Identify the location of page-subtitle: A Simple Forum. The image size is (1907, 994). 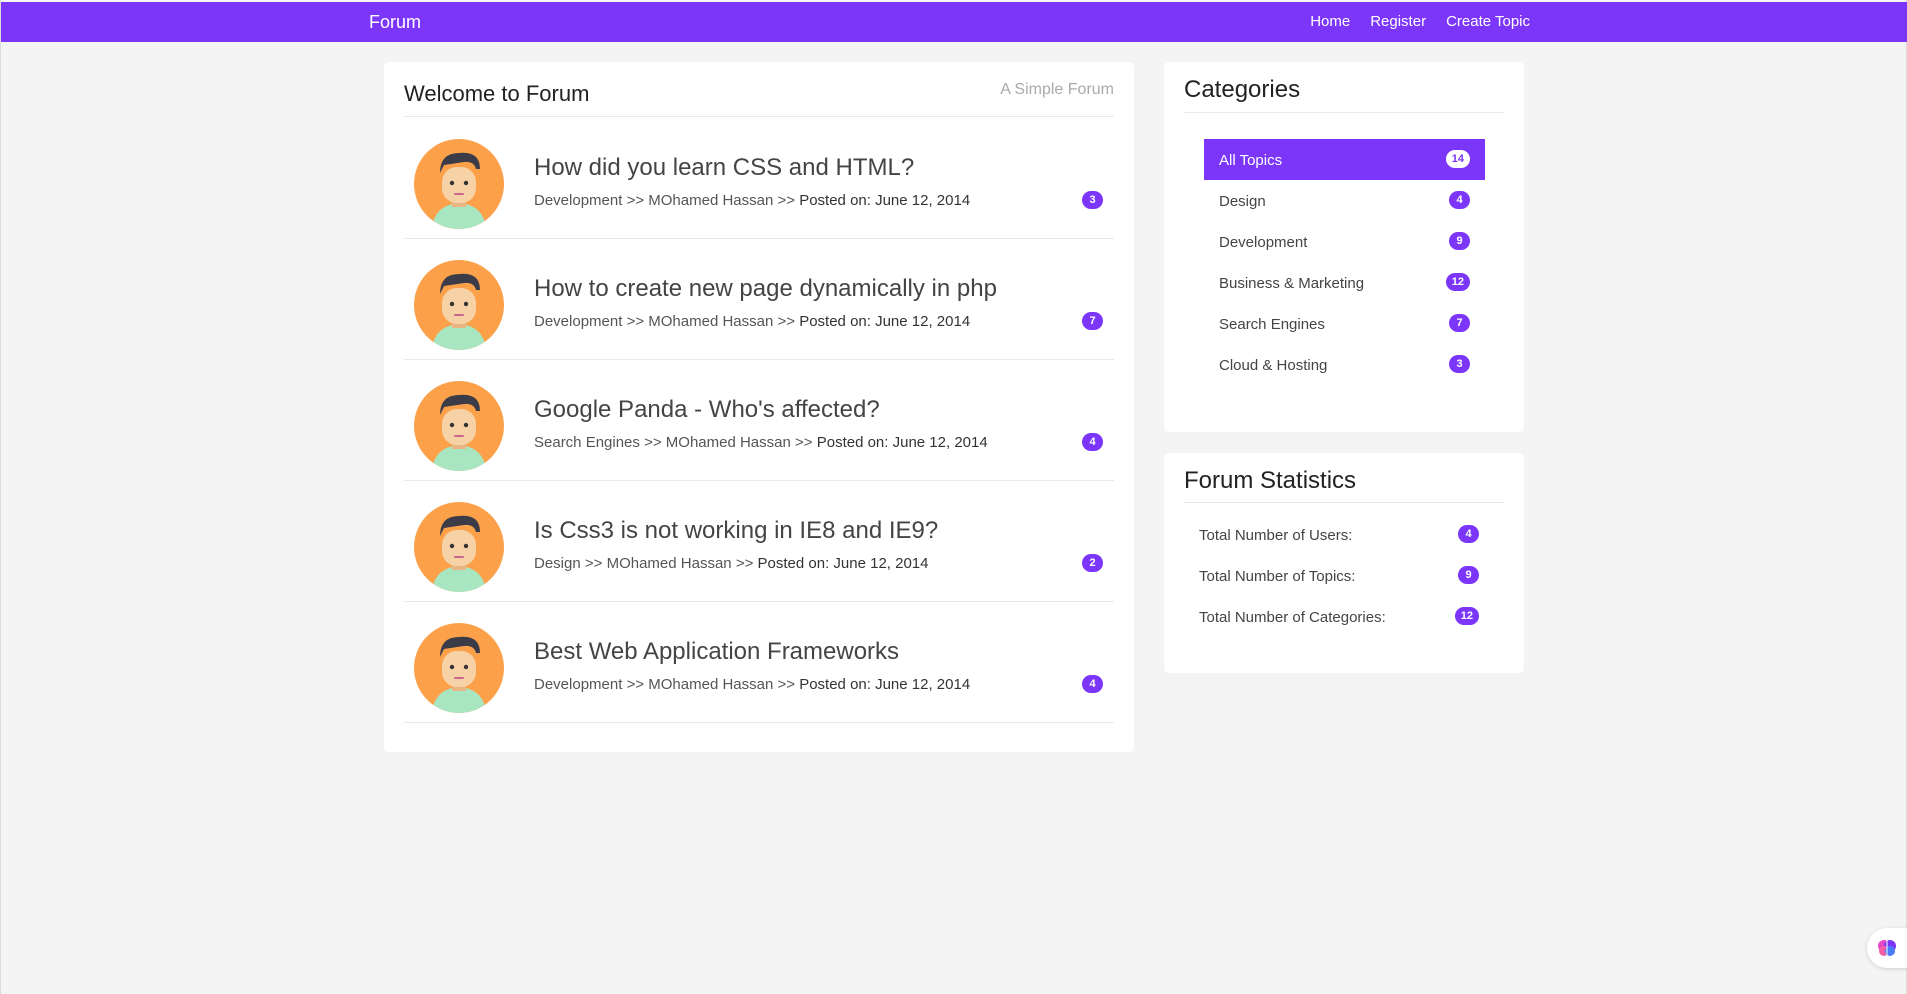
(1057, 89).